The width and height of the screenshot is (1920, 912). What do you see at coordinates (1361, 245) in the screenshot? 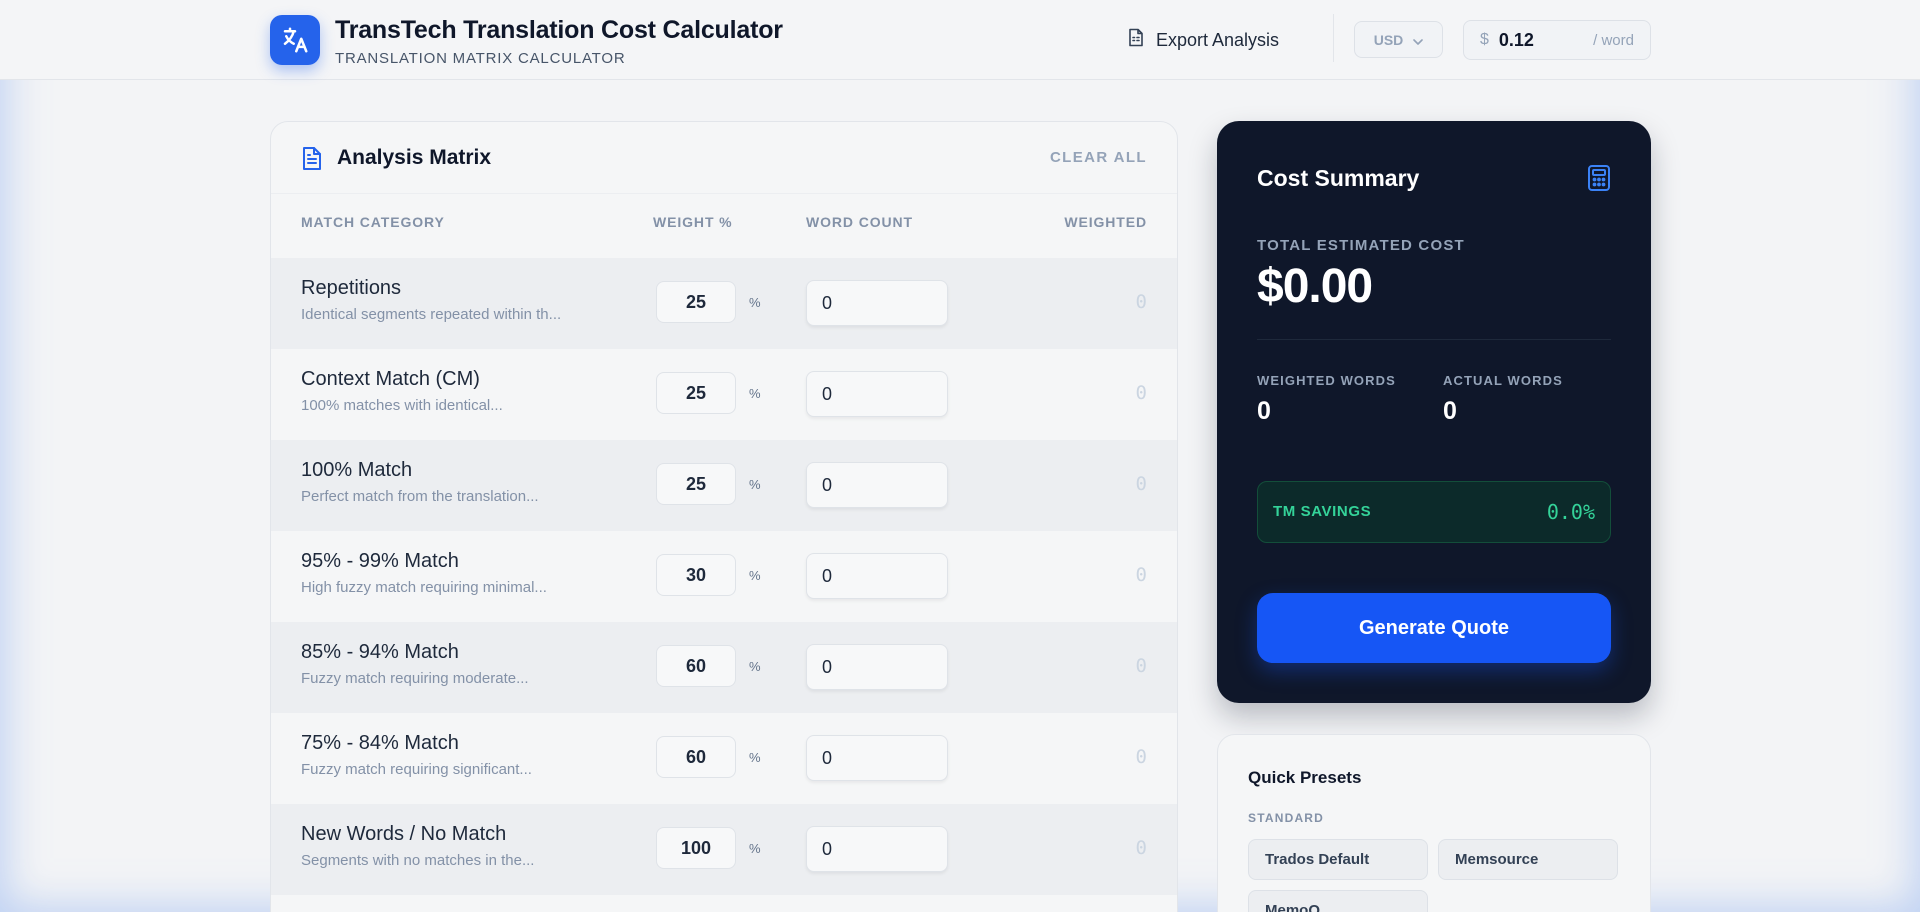
I see `total-cost-label: TOTAL ESTIMATED COST` at bounding box center [1361, 245].